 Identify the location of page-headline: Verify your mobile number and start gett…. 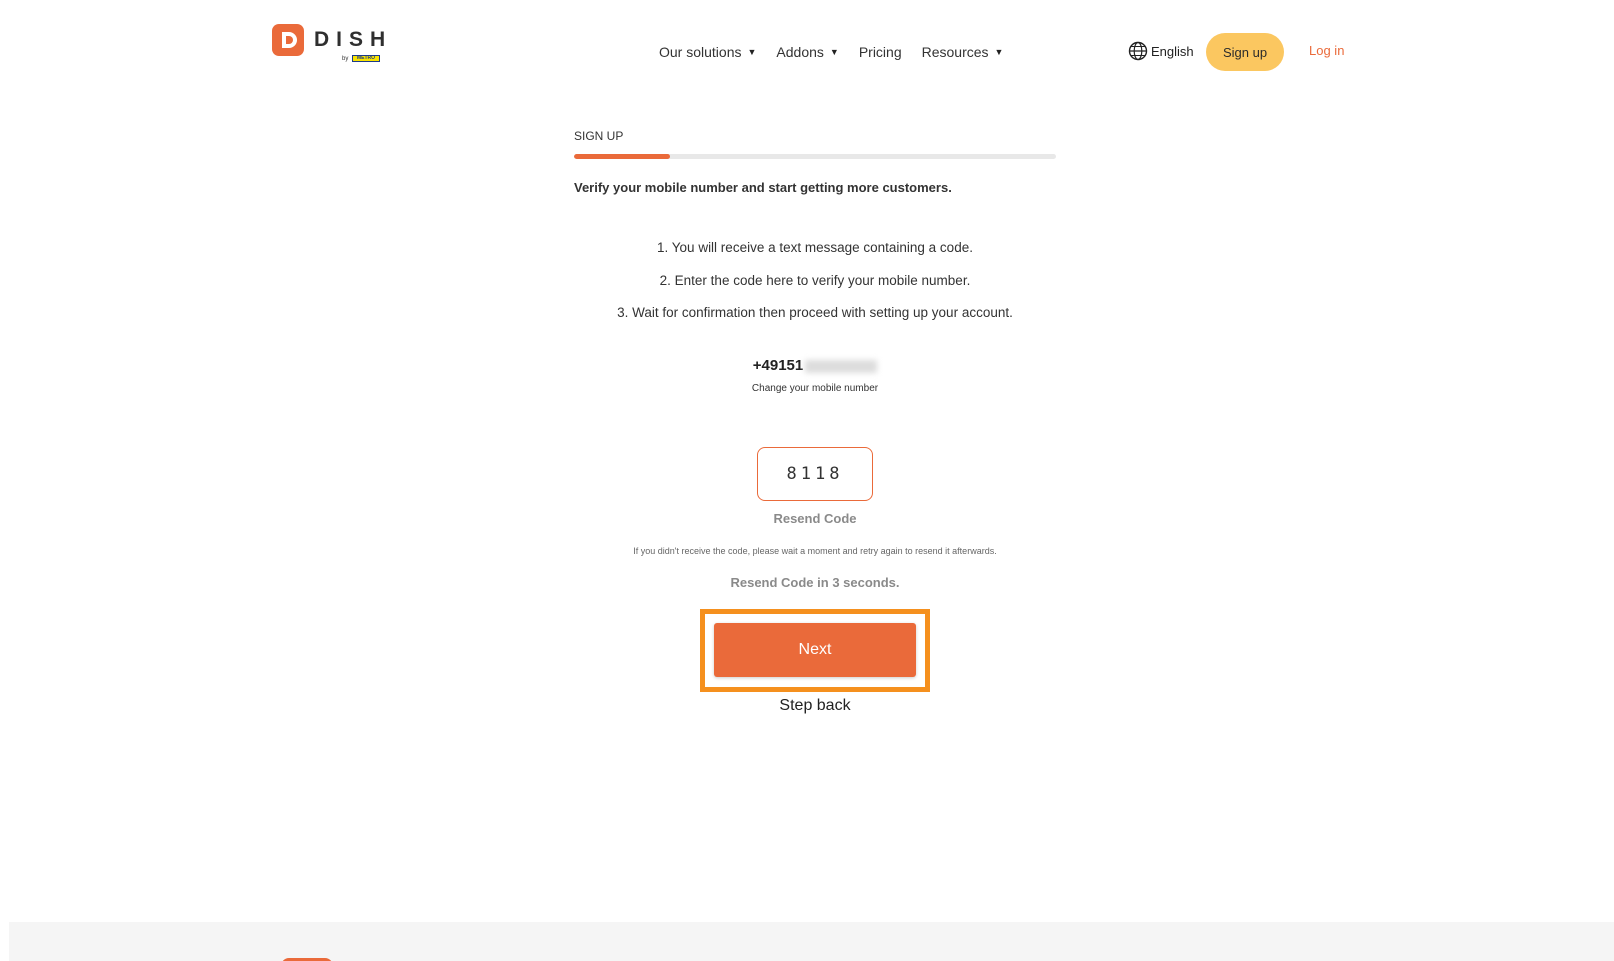
(763, 187).